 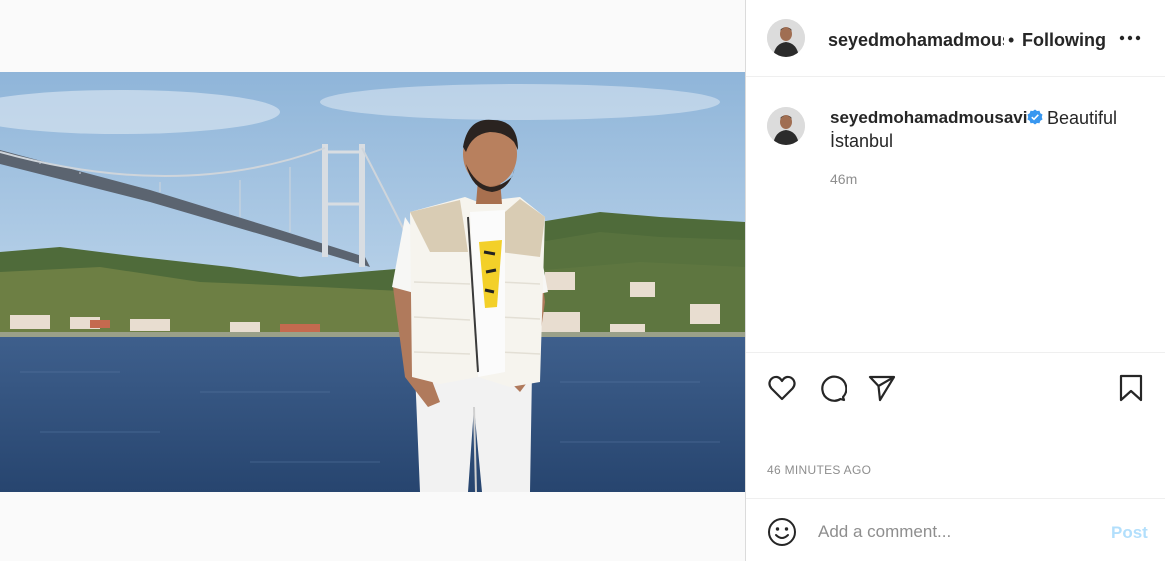 What do you see at coordinates (1131, 388) in the screenshot?
I see `bookmark-icon` at bounding box center [1131, 388].